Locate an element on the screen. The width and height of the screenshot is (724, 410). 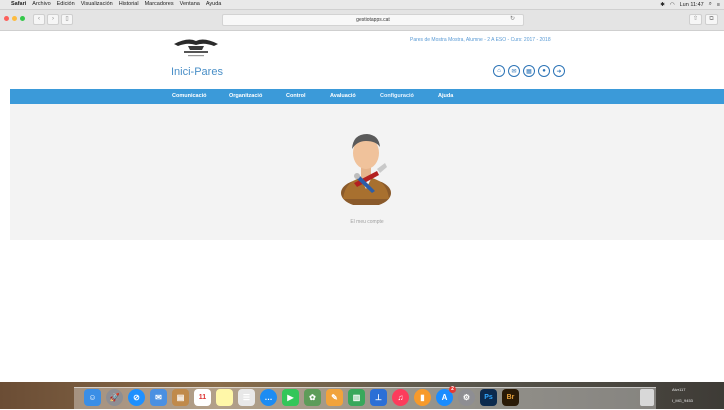
minimize-window-button is located at coordinates (14, 18).